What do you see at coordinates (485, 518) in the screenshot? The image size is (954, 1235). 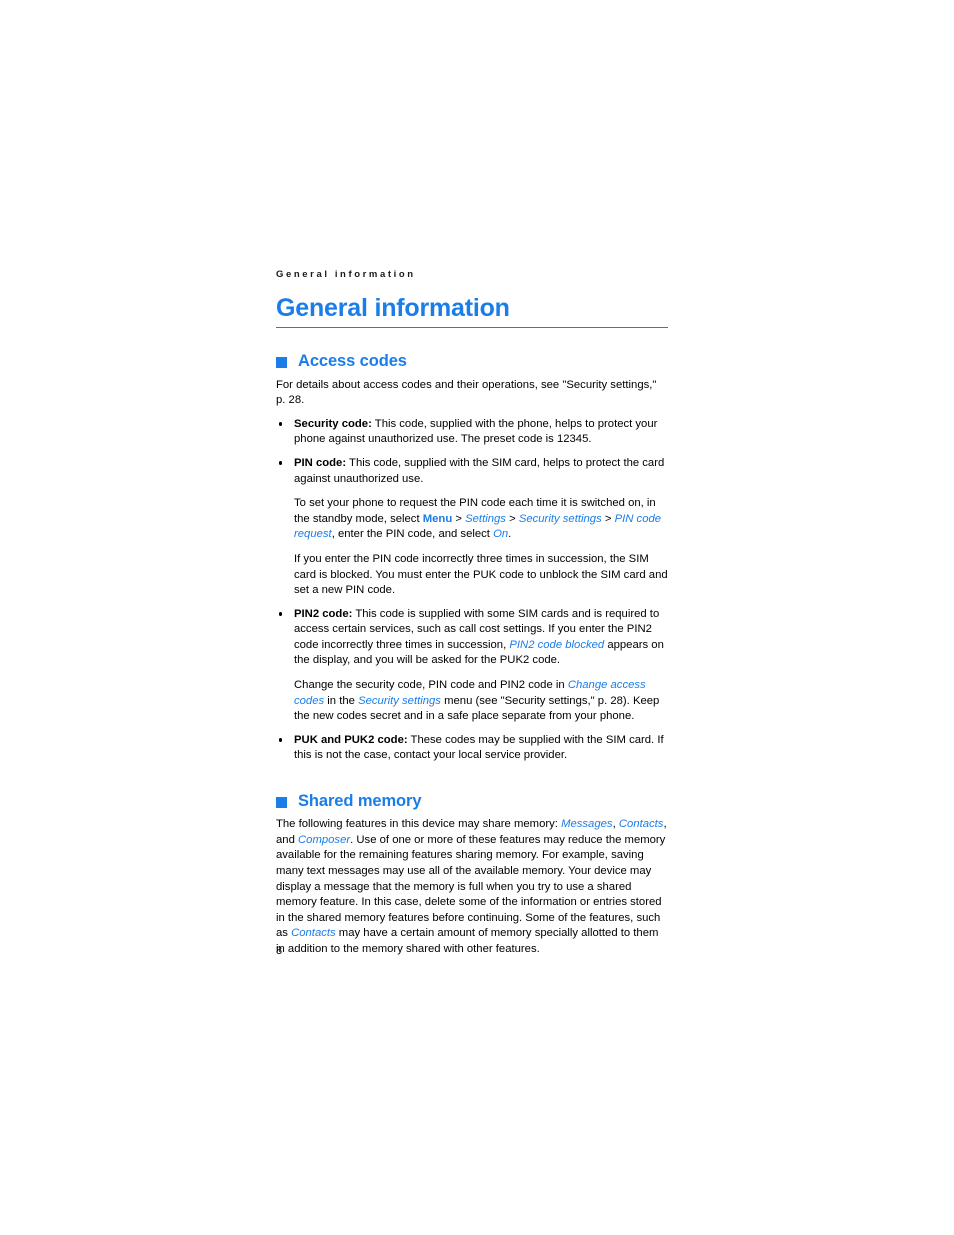 I see `ui-reference-text: Settings` at bounding box center [485, 518].